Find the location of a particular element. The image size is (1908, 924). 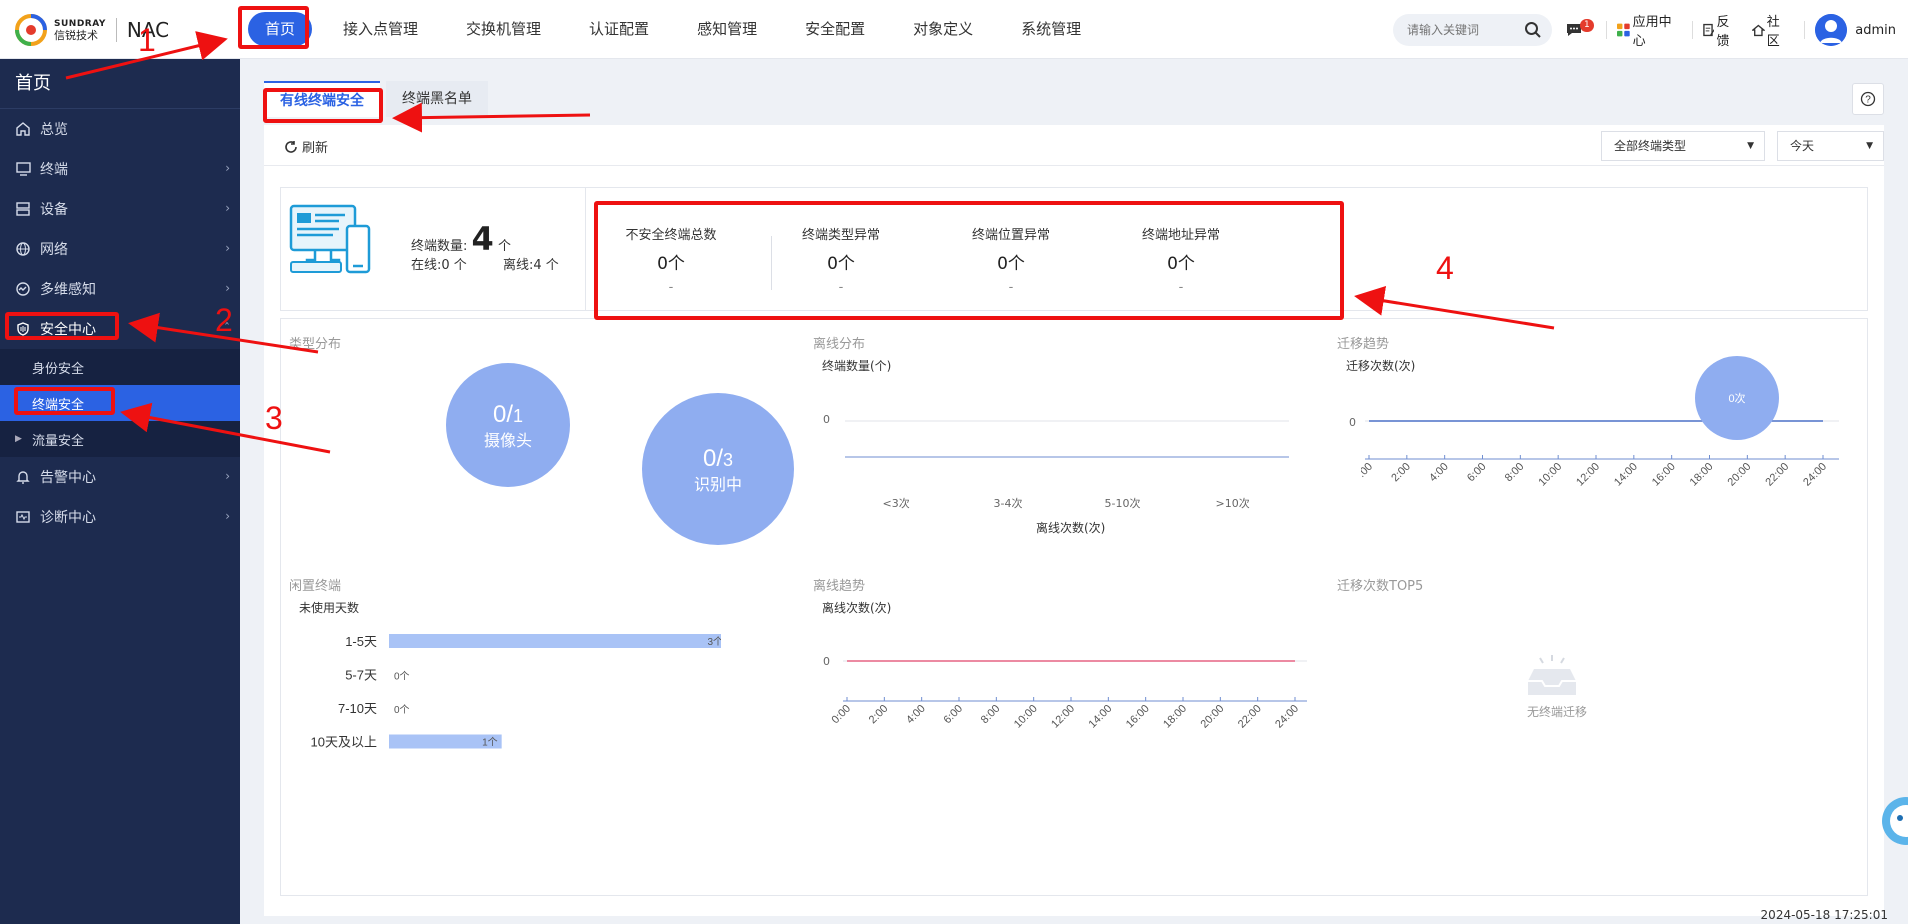

sidebar-item-terminal-security: 终端安全 is located at coordinates (120, 403).